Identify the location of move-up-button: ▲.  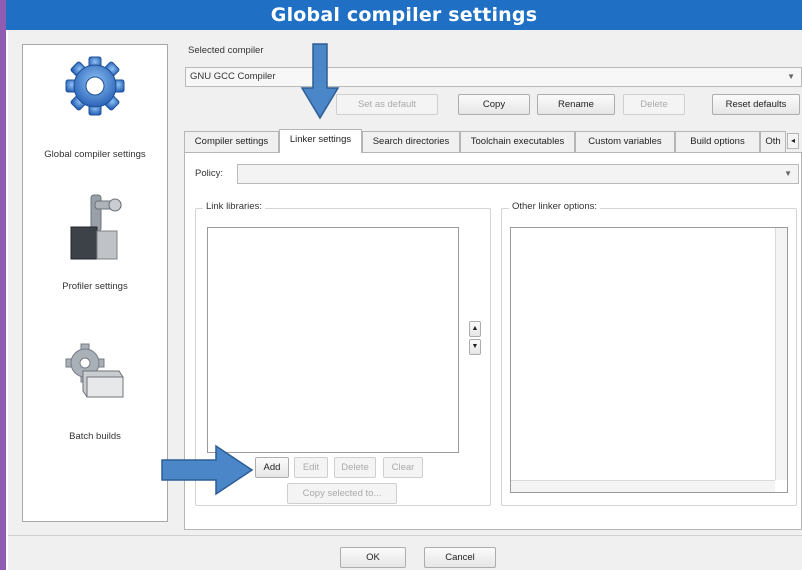
(475, 329).